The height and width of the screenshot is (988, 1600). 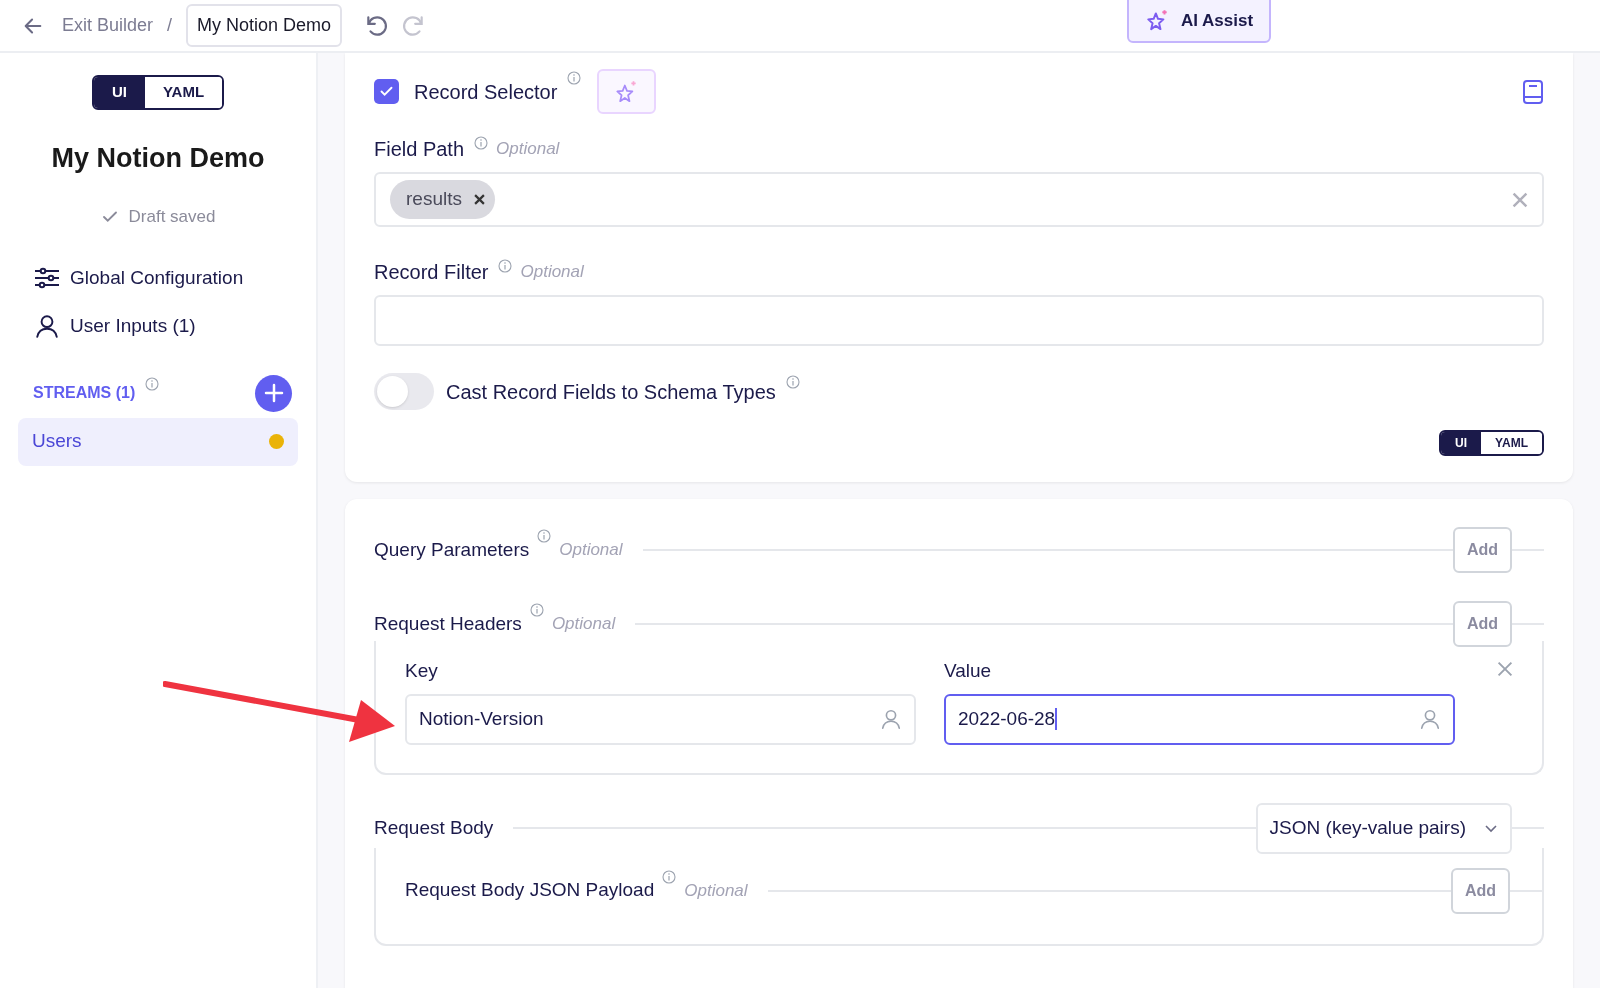 What do you see at coordinates (392, 391) in the screenshot?
I see `switch-knob` at bounding box center [392, 391].